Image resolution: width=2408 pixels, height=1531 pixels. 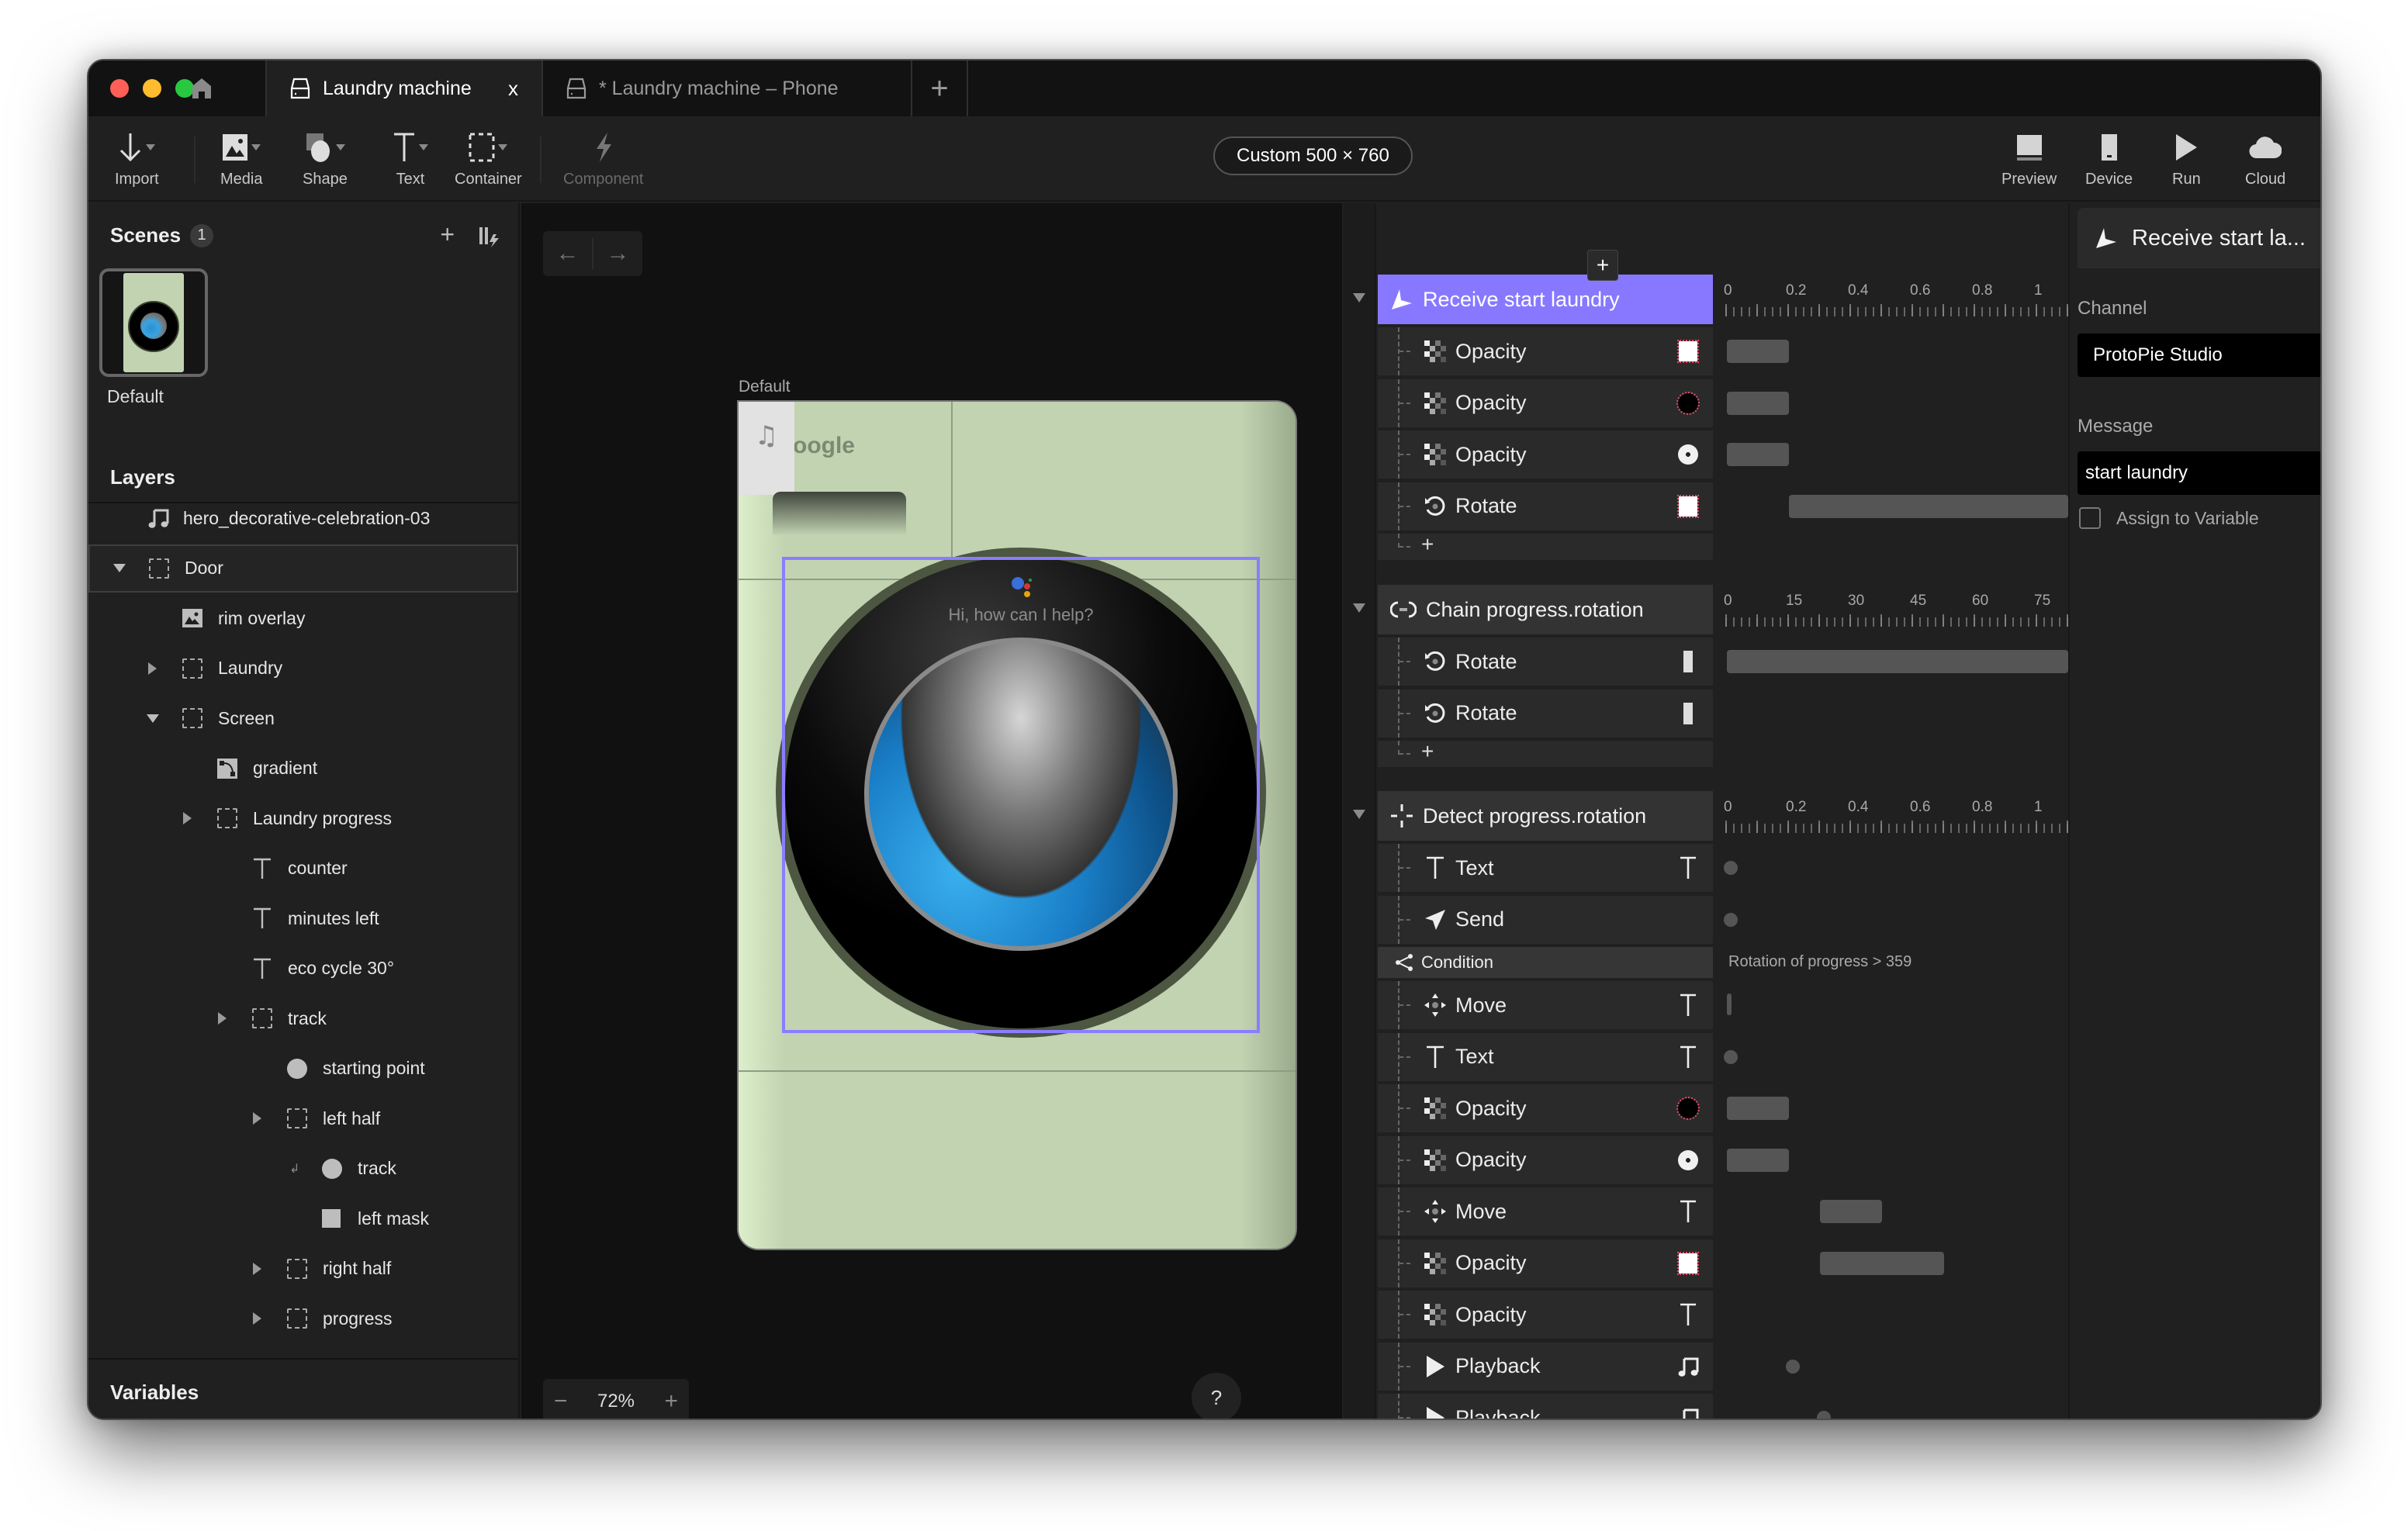 What do you see at coordinates (1545, 546) in the screenshot?
I see `add-response-row: +` at bounding box center [1545, 546].